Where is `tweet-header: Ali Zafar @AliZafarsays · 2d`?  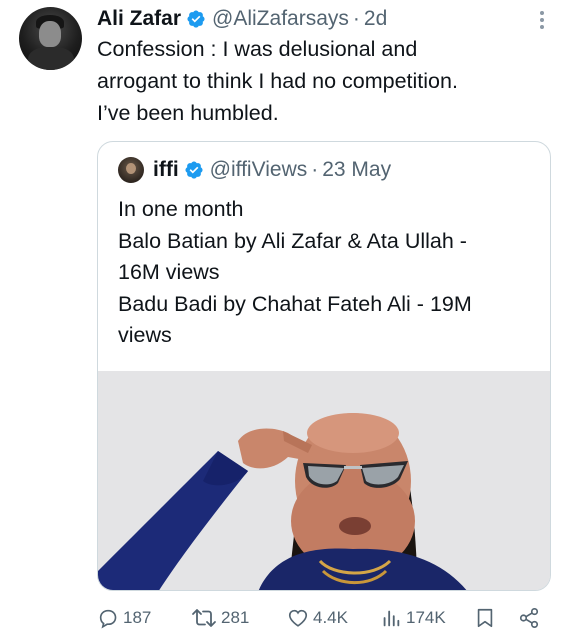
tweet-header: Ali Zafar @AliZafarsays · 2d is located at coordinates (242, 19).